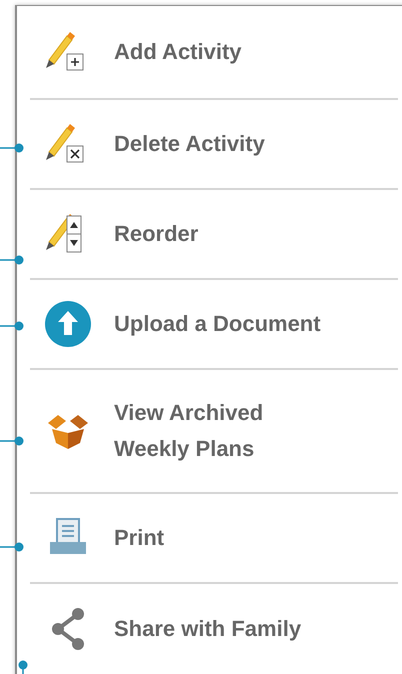 The image size is (402, 674). Describe the element at coordinates (214, 325) in the screenshot. I see `menu-item: Upload a Document` at that location.